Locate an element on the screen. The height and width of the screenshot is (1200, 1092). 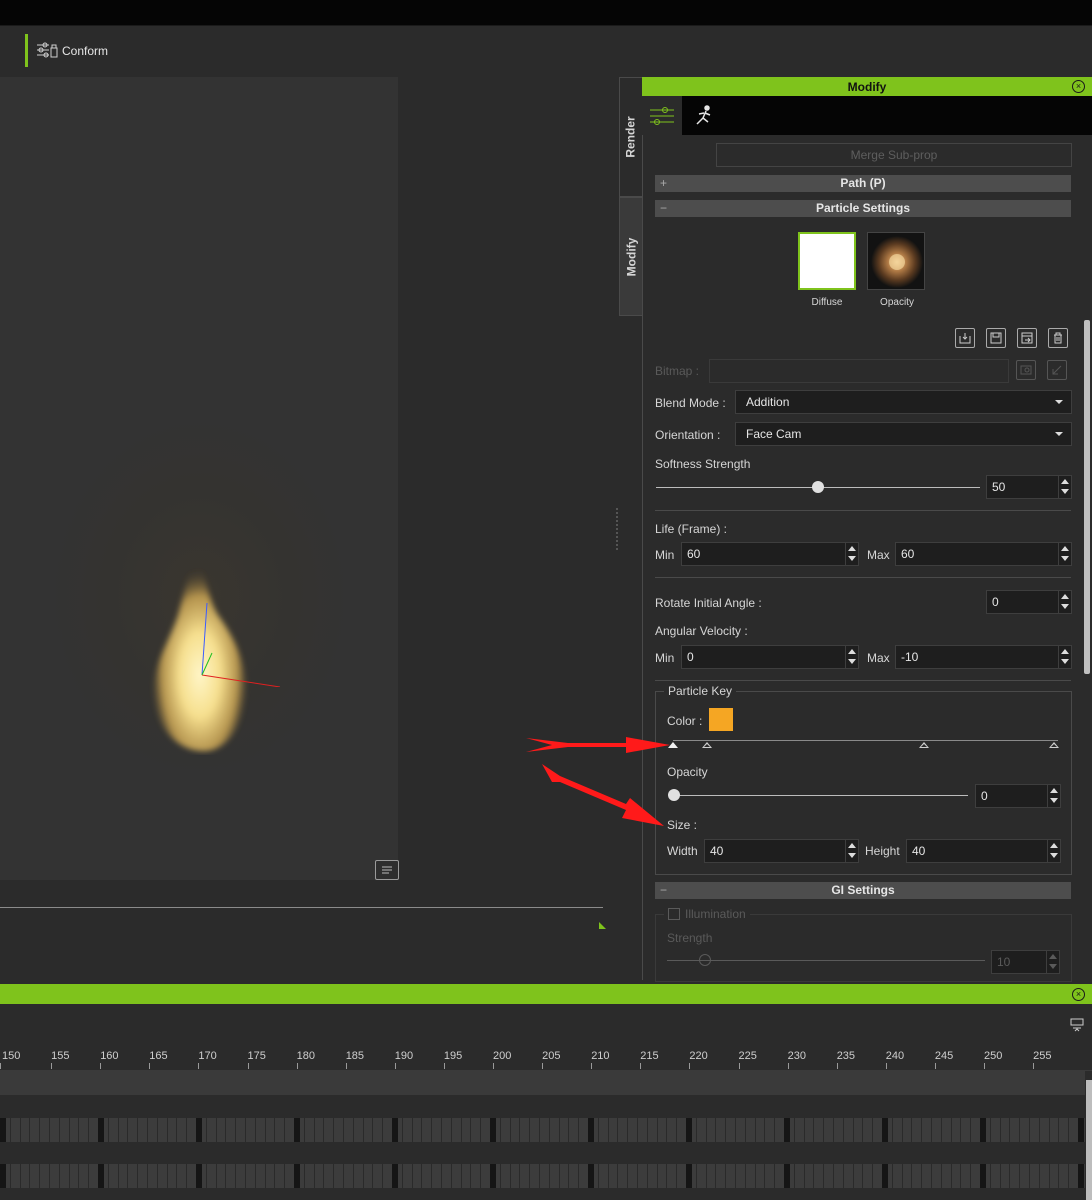
ruler-tick-label: 225 is located at coordinates (747, 1056).